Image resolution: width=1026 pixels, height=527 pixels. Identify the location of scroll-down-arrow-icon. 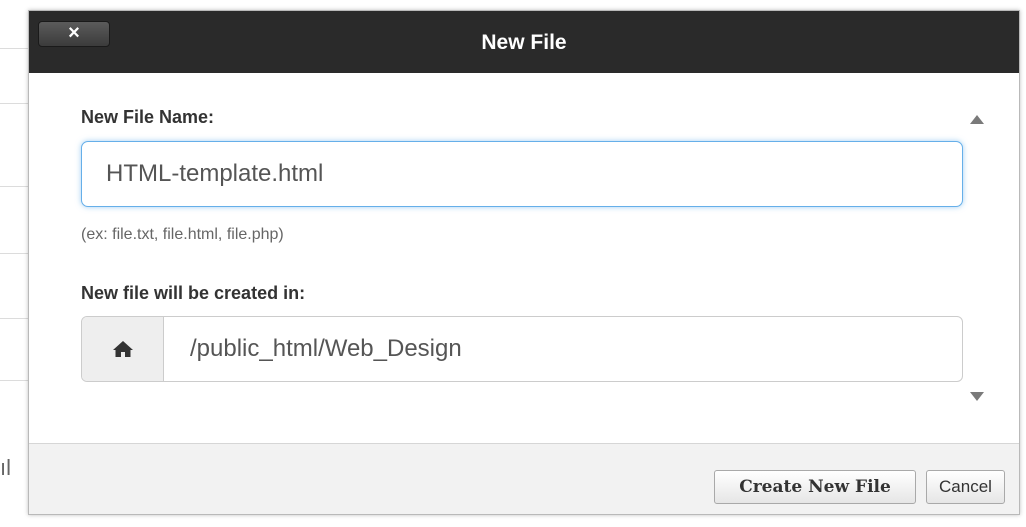
(977, 396).